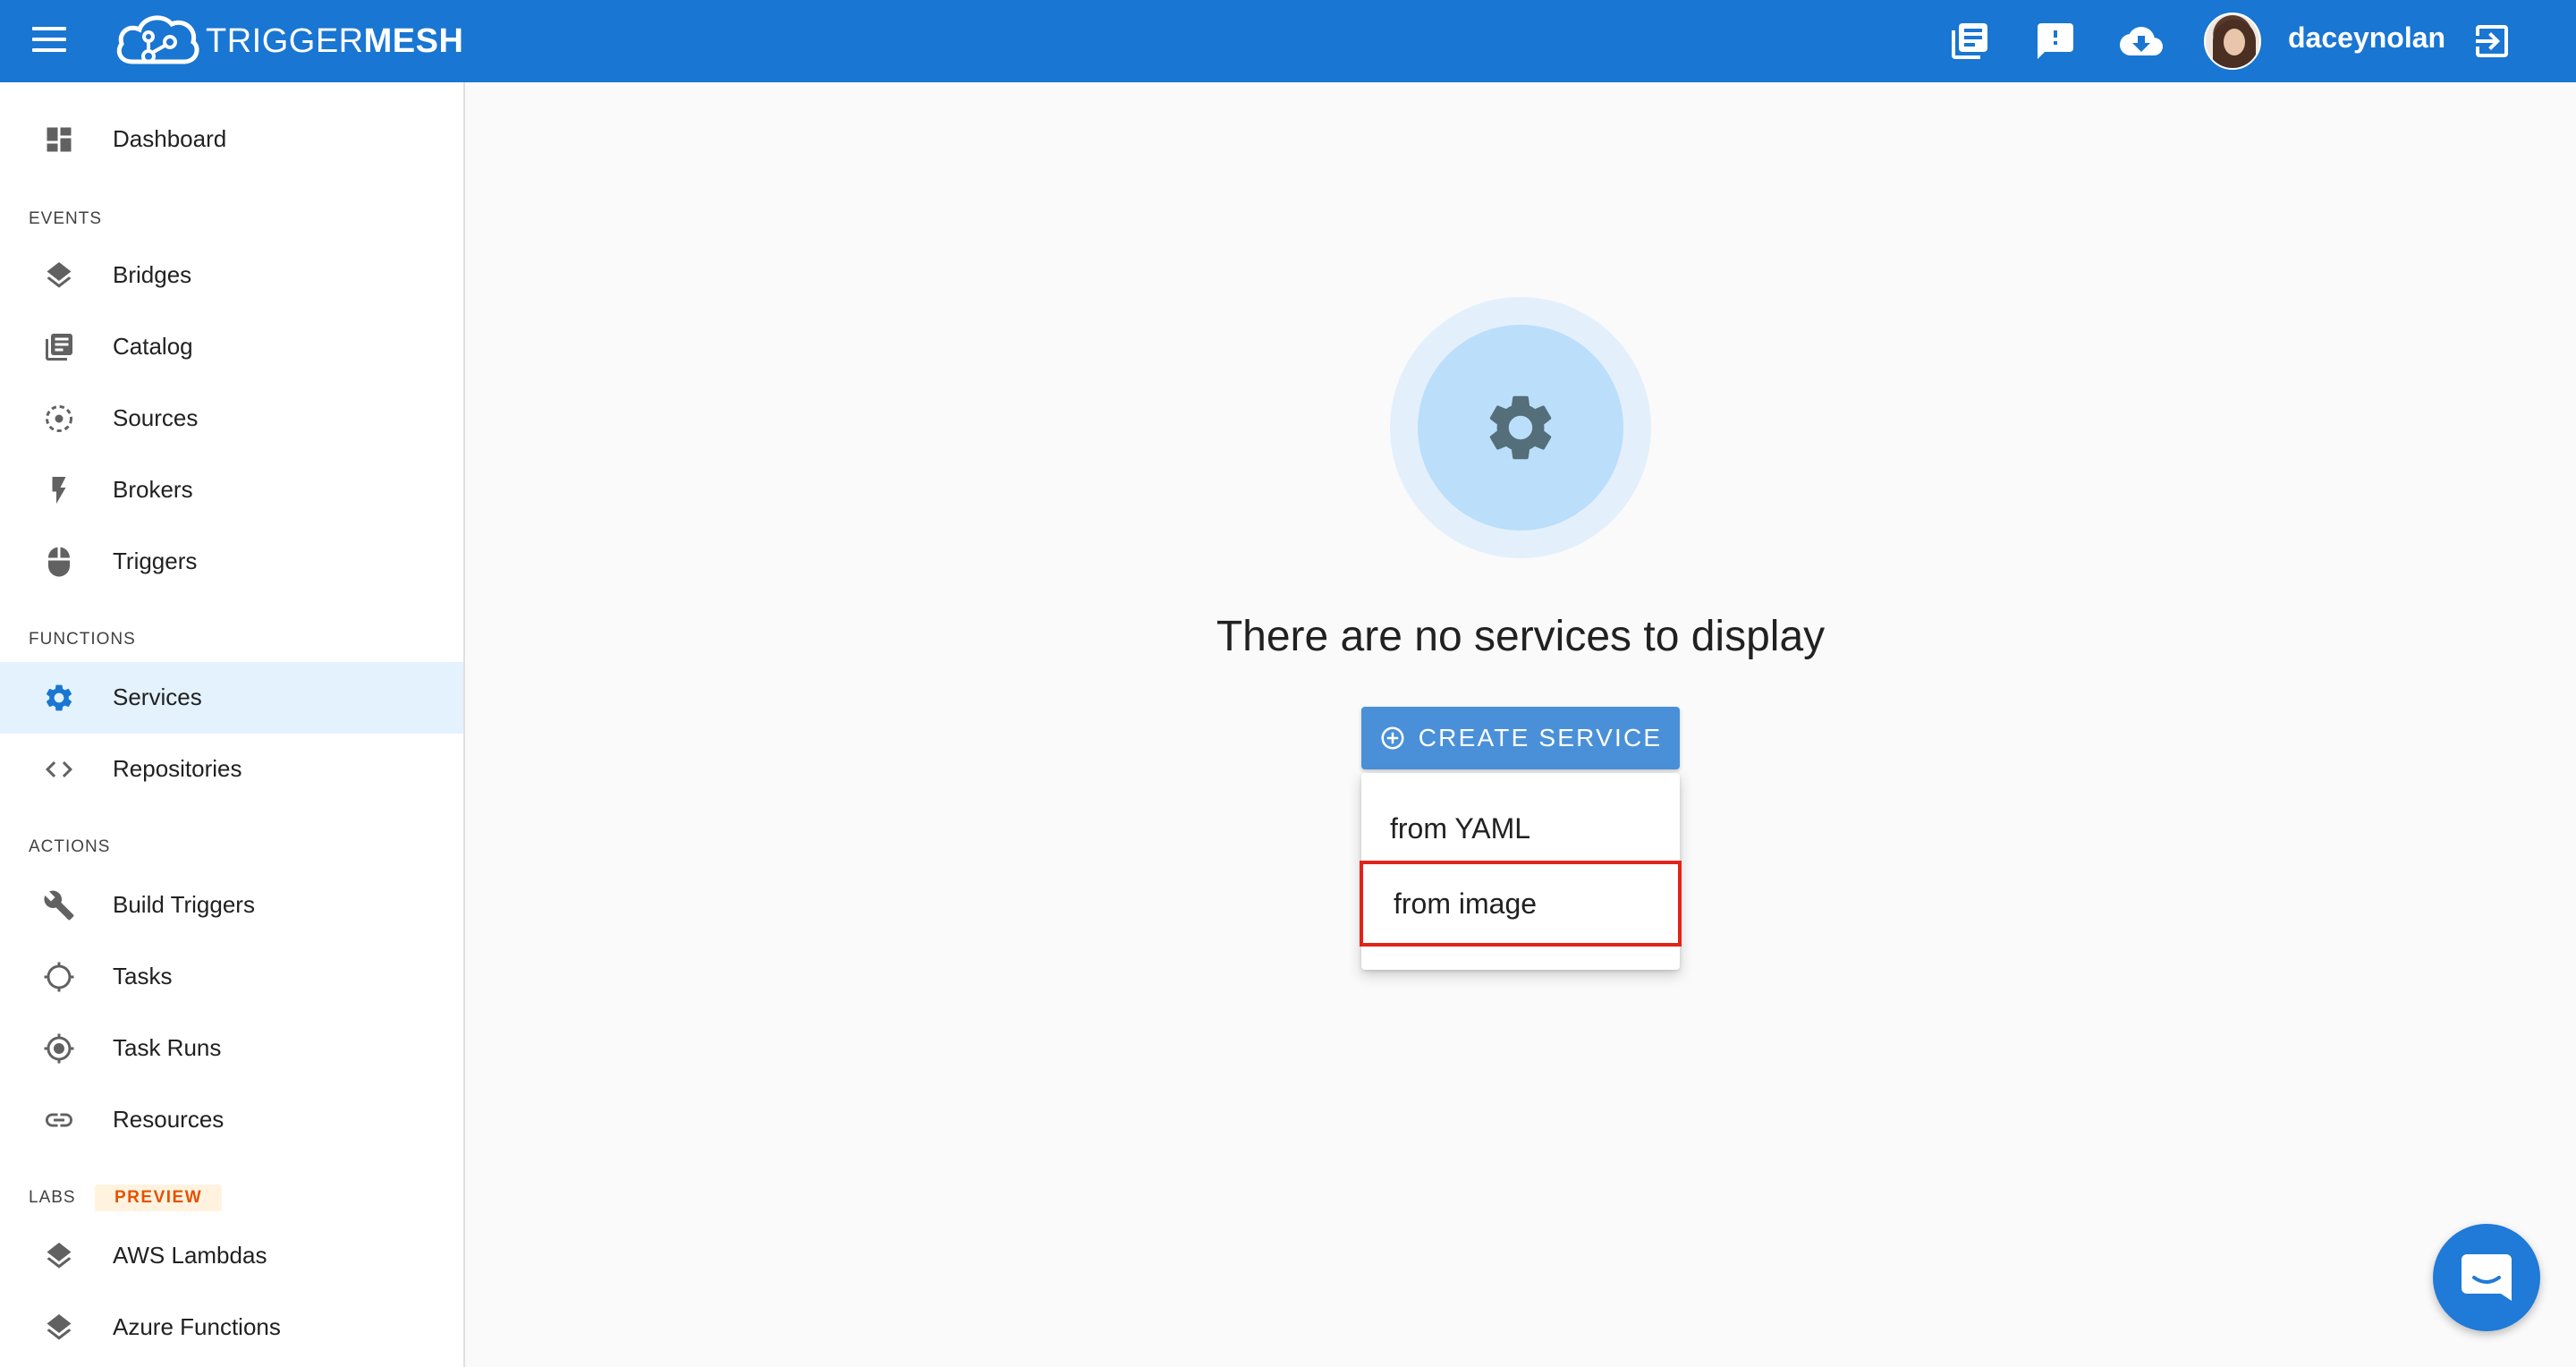 Image resolution: width=2576 pixels, height=1367 pixels. I want to click on sidebar-item-label: Sources, so click(156, 417).